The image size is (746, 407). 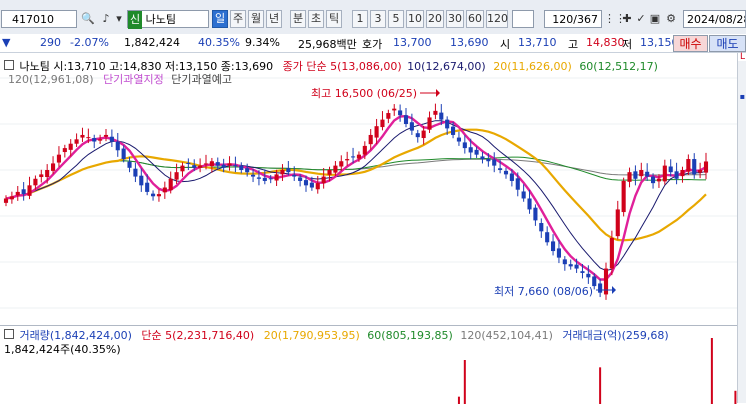 I want to click on interval-30-button: 30, so click(x=455, y=19).